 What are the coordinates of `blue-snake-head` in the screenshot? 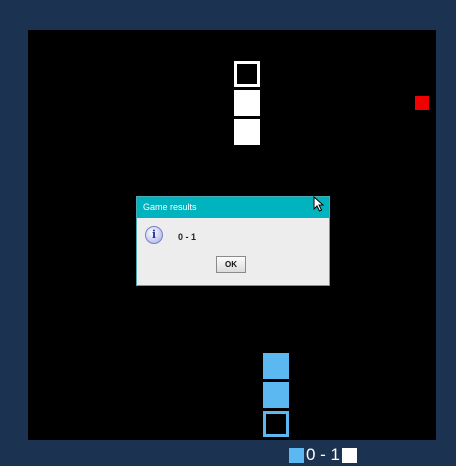 It's located at (276, 424).